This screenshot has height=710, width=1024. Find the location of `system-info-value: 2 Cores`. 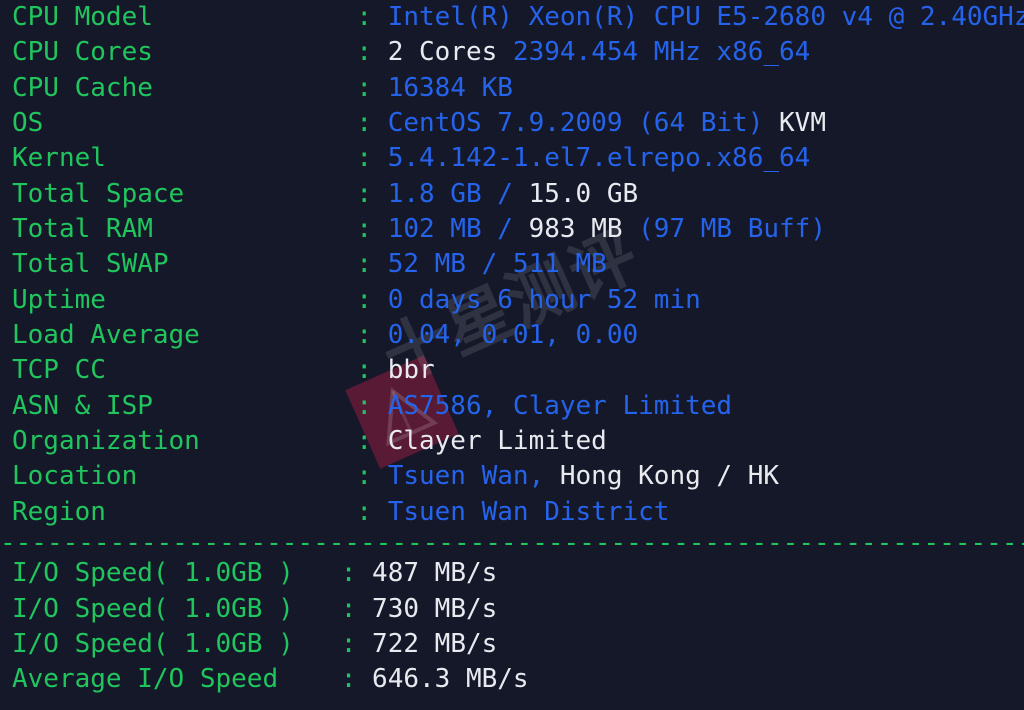

system-info-value: 2 Cores is located at coordinates (450, 52).